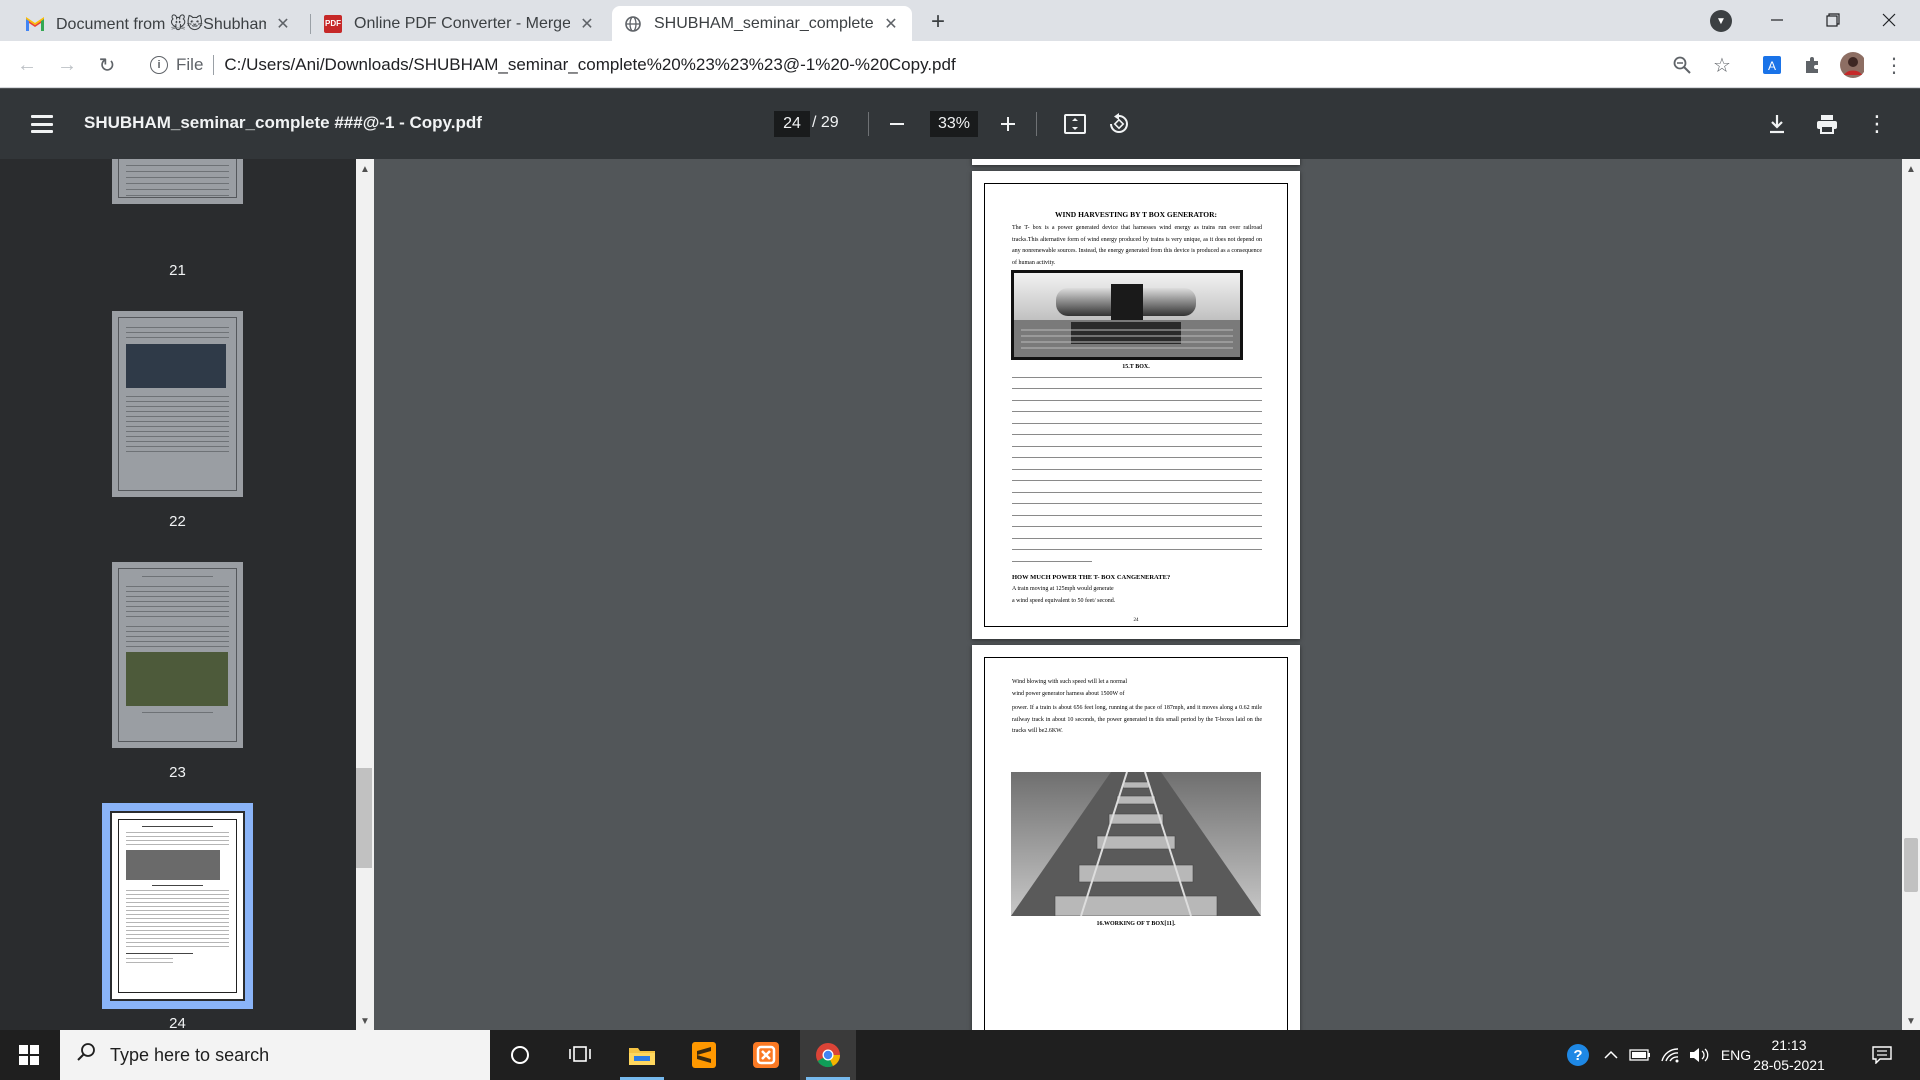 The width and height of the screenshot is (1920, 1080). Describe the element at coordinates (1008, 124) in the screenshot. I see `zoom-in-button` at that location.